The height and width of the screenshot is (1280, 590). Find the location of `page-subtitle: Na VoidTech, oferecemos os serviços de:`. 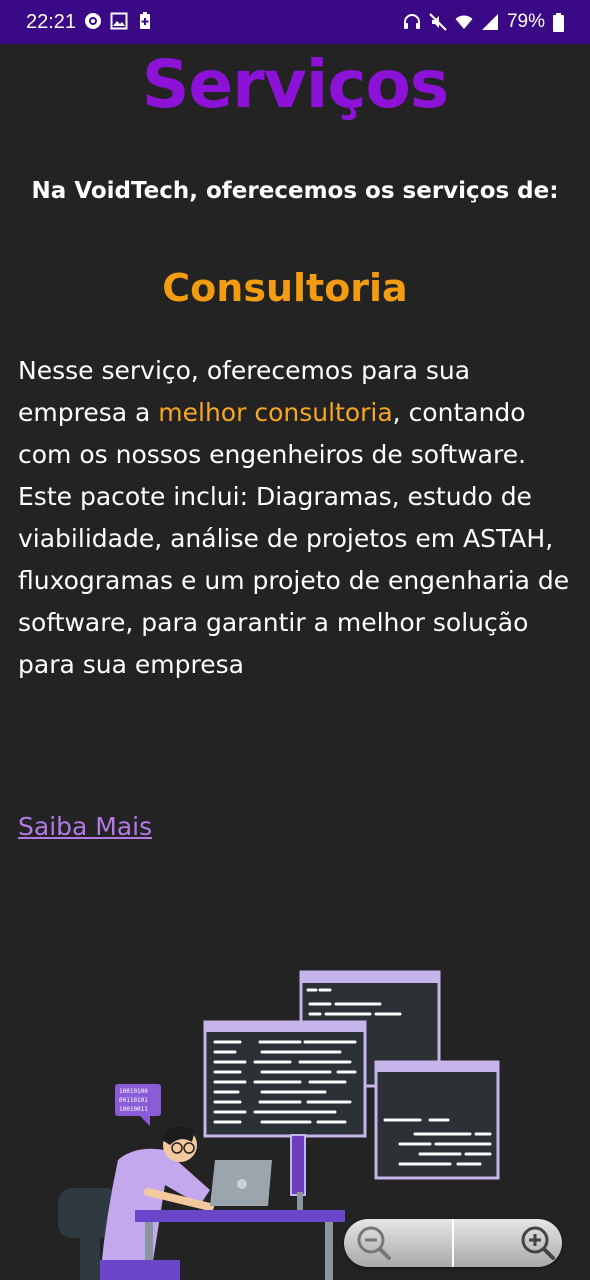

page-subtitle: Na VoidTech, oferecemos os serviços de: is located at coordinates (295, 191).